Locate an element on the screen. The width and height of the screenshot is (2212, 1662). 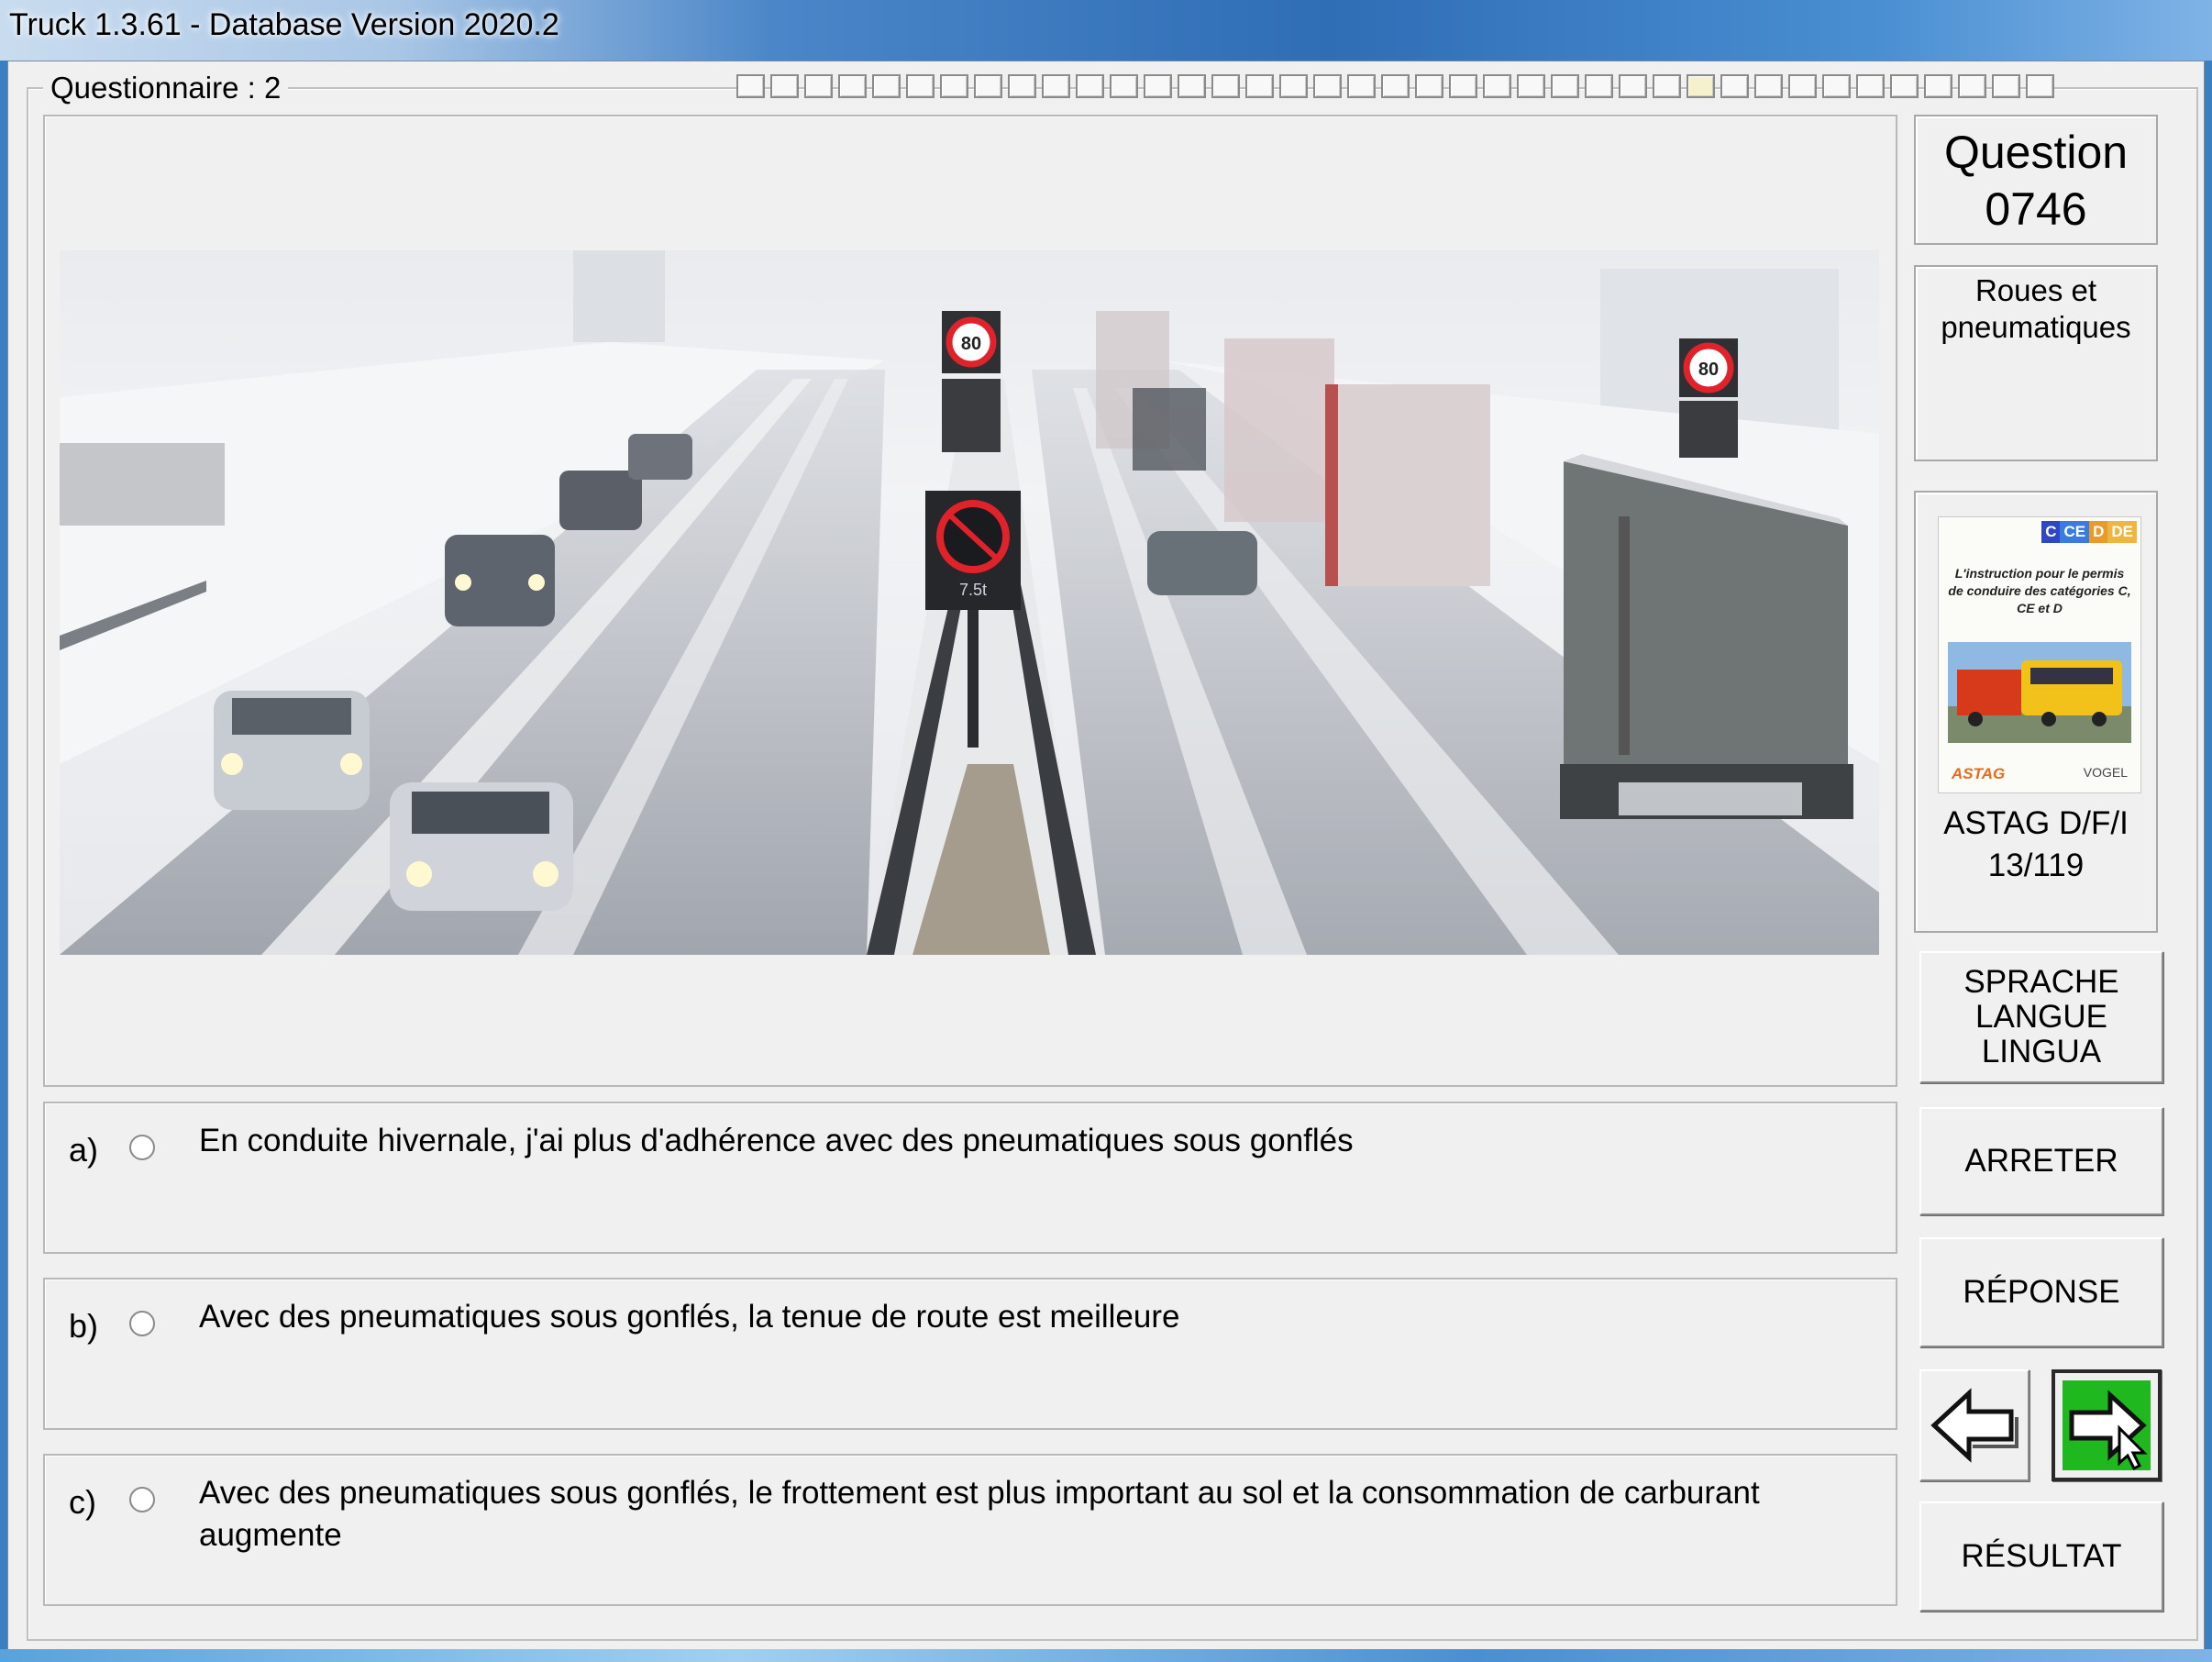
tag-ce: CE is located at coordinates (2075, 532).